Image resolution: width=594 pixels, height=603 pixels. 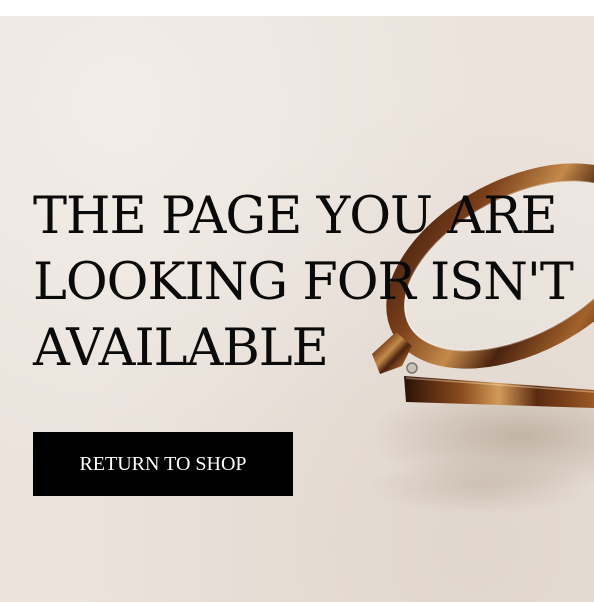 What do you see at coordinates (181, 348) in the screenshot?
I see `page-title-line-3: AVAILABLE` at bounding box center [181, 348].